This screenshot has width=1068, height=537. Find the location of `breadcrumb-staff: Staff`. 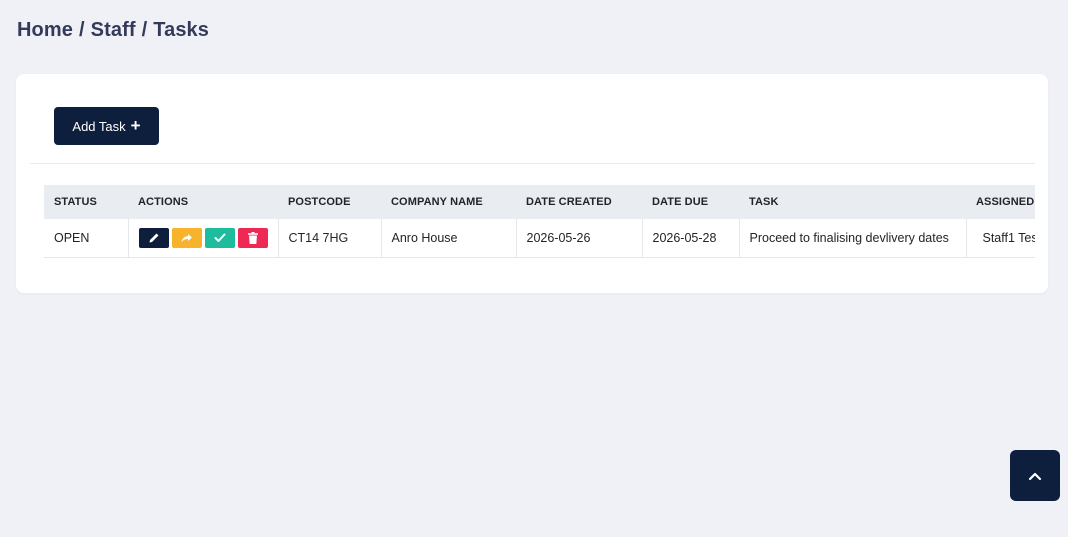

breadcrumb-staff: Staff is located at coordinates (113, 30).